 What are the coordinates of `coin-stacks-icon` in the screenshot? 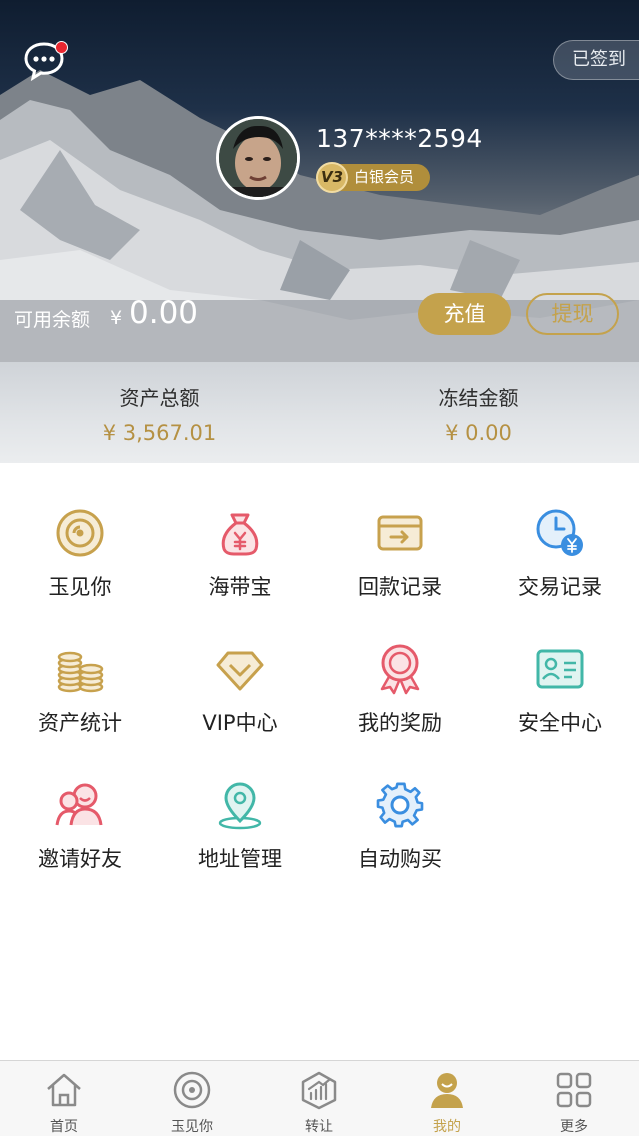 It's located at (80, 669).